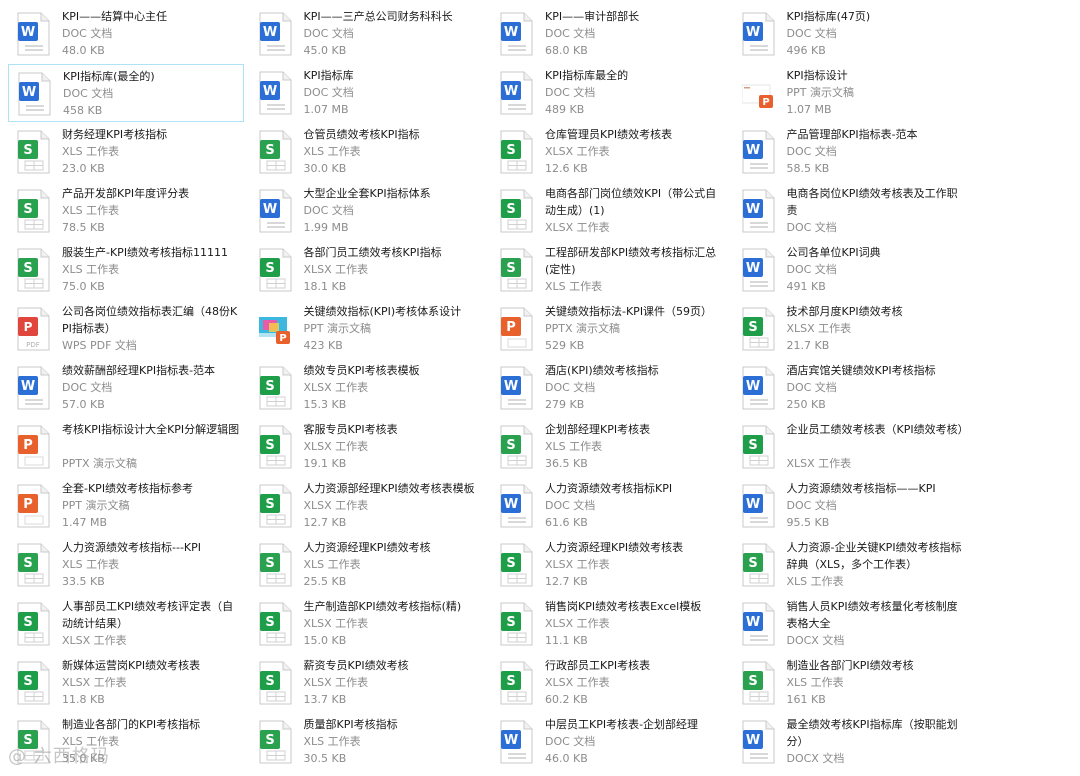 The width and height of the screenshot is (1080, 776). I want to click on file-size: 60.2 KB, so click(566, 699).